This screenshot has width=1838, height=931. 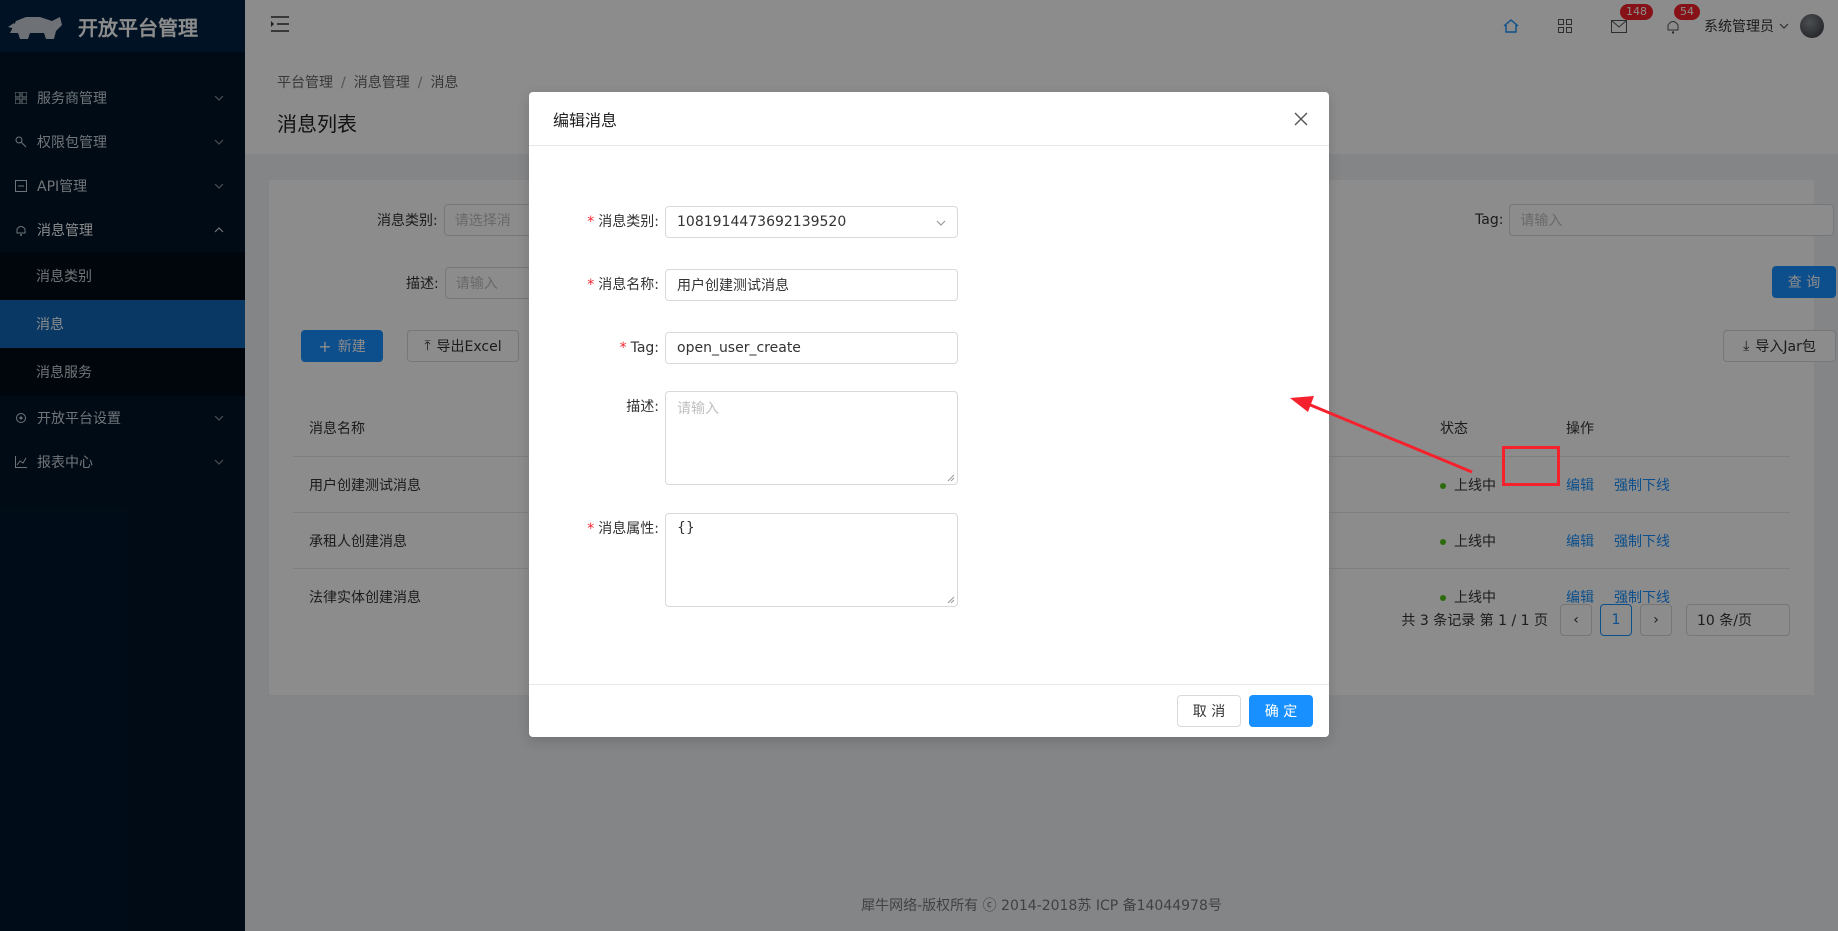 I want to click on desc-label: 描述:, so click(x=597, y=438).